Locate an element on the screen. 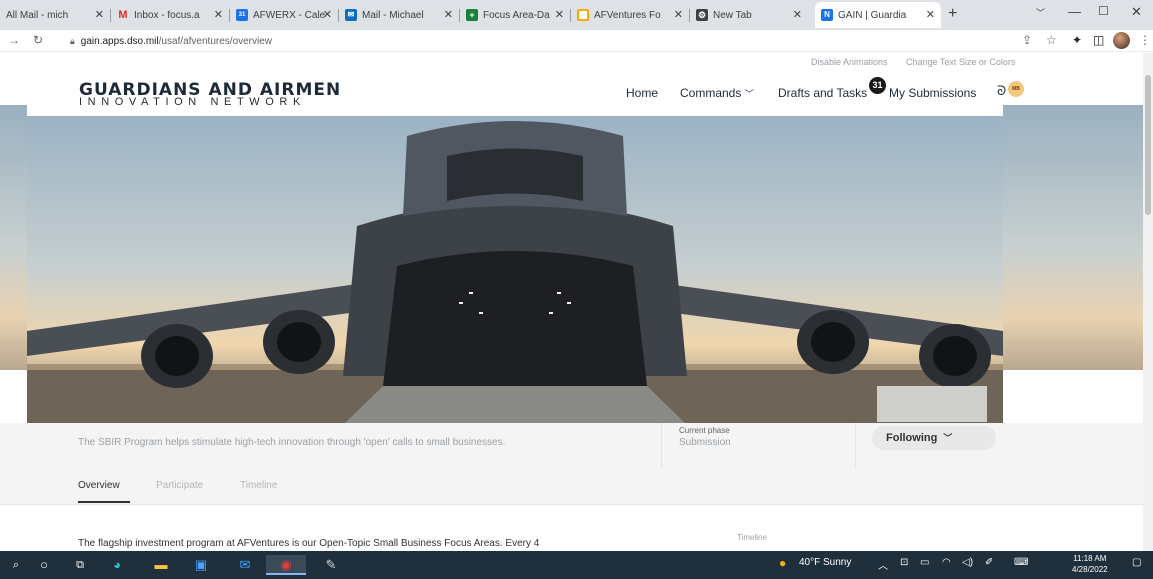 This screenshot has height=579, width=1153. nav-commands-label: Commands is located at coordinates (711, 93).